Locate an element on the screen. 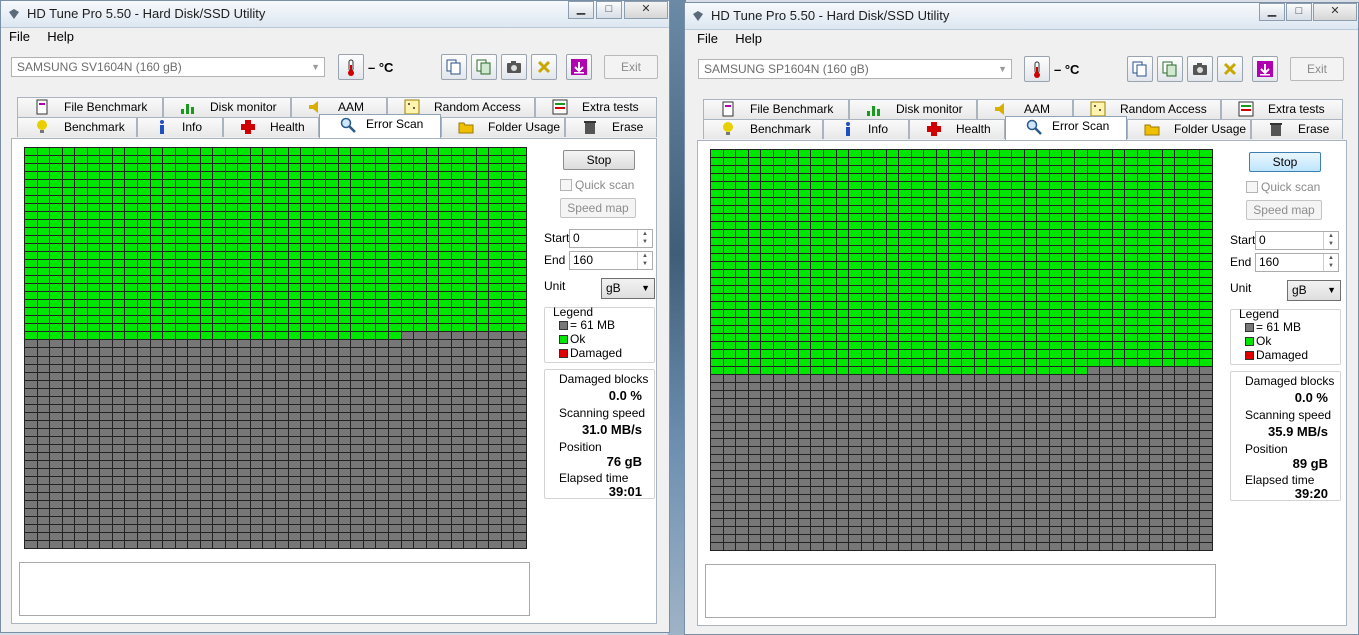 The height and width of the screenshot is (635, 1359). drive-select: SAMSUNG SP1604N (160 gB) ▼ is located at coordinates (855, 69).